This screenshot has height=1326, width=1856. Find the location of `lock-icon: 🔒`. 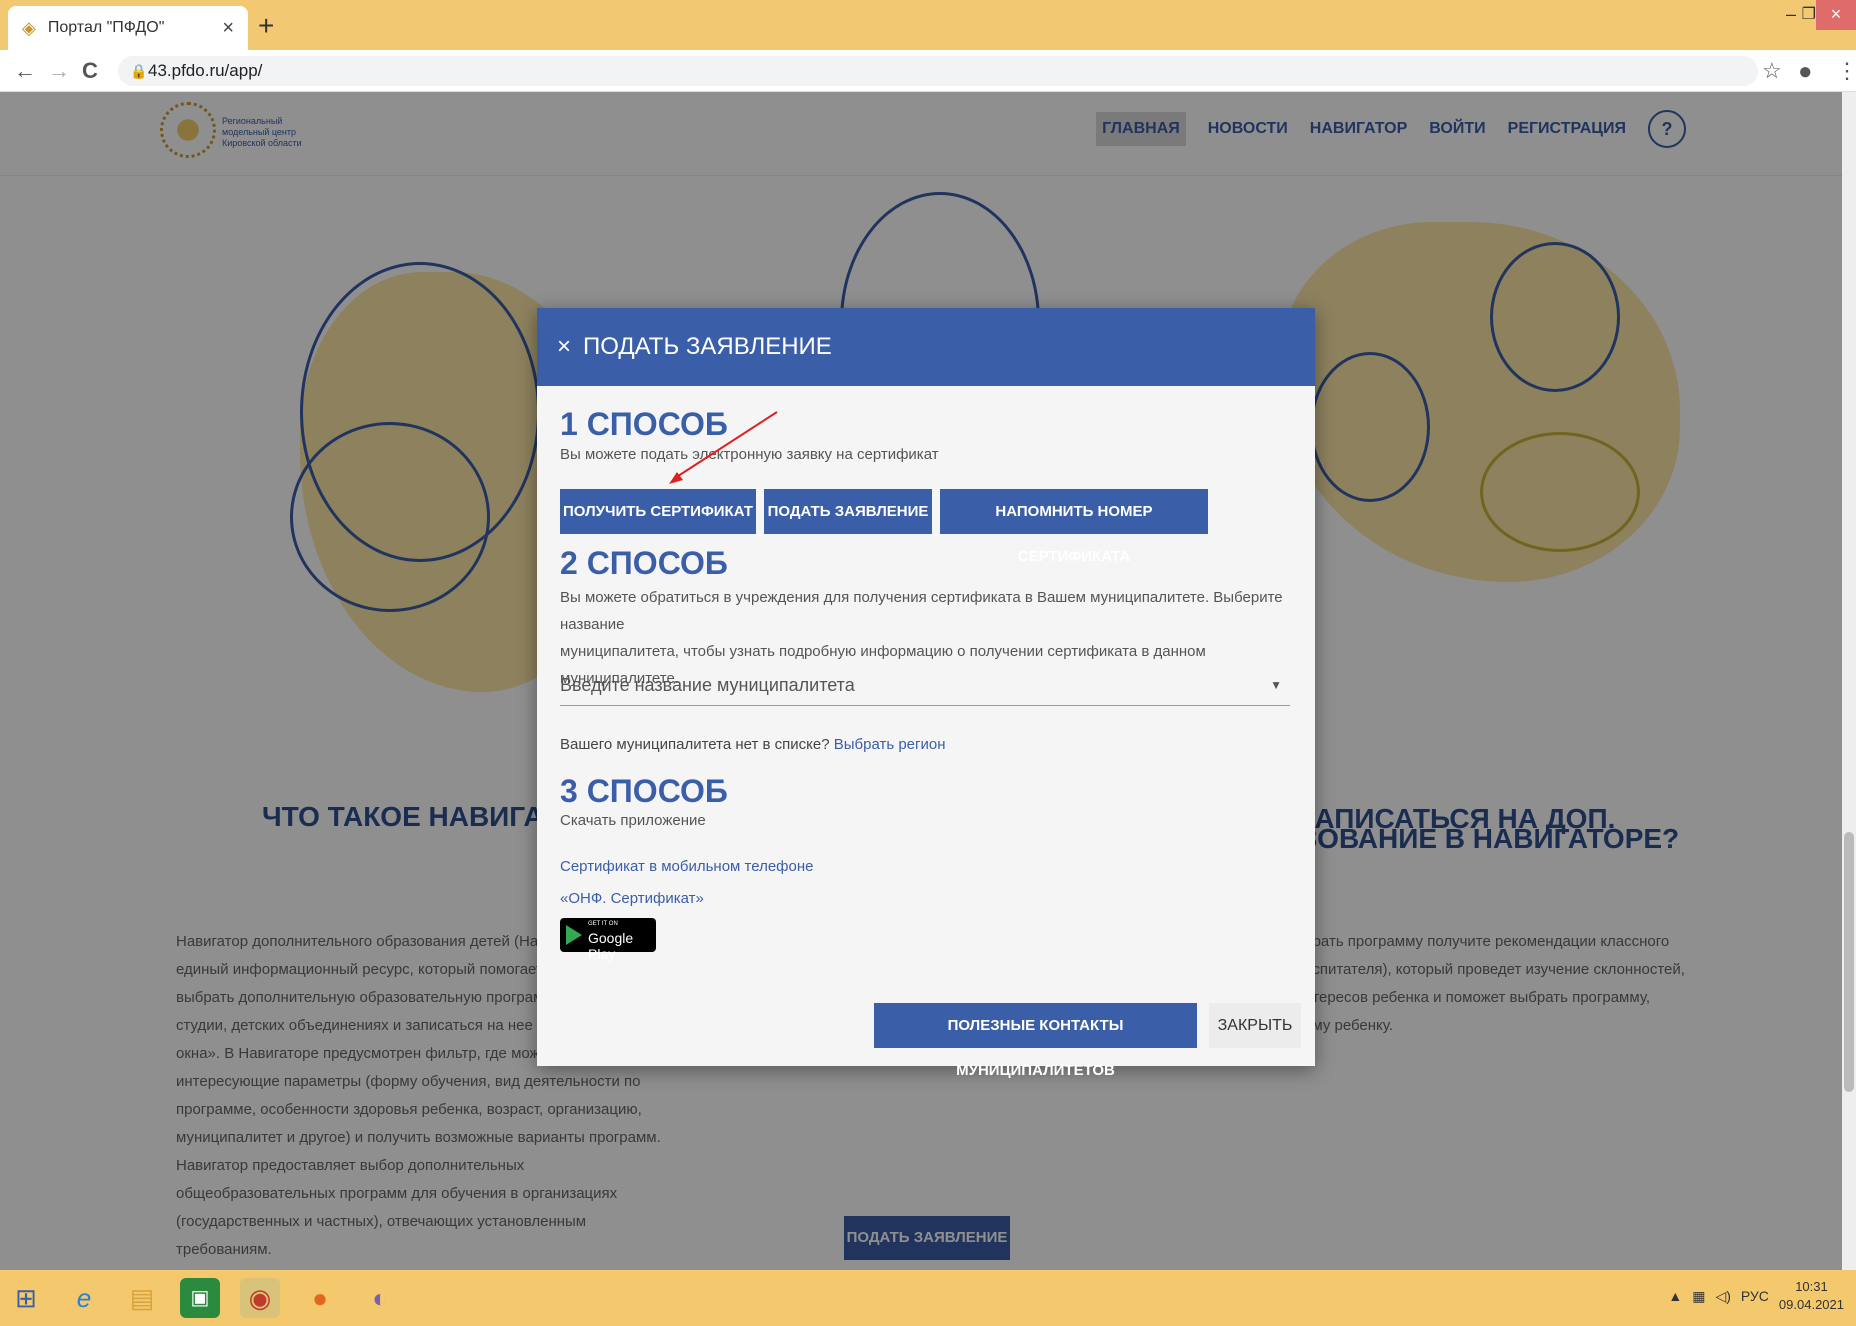

lock-icon: 🔒 is located at coordinates (139, 71).